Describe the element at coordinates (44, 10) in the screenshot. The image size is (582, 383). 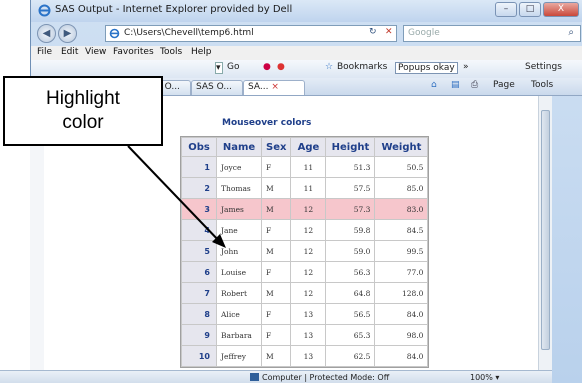
I see `ie-logo-icon` at that location.